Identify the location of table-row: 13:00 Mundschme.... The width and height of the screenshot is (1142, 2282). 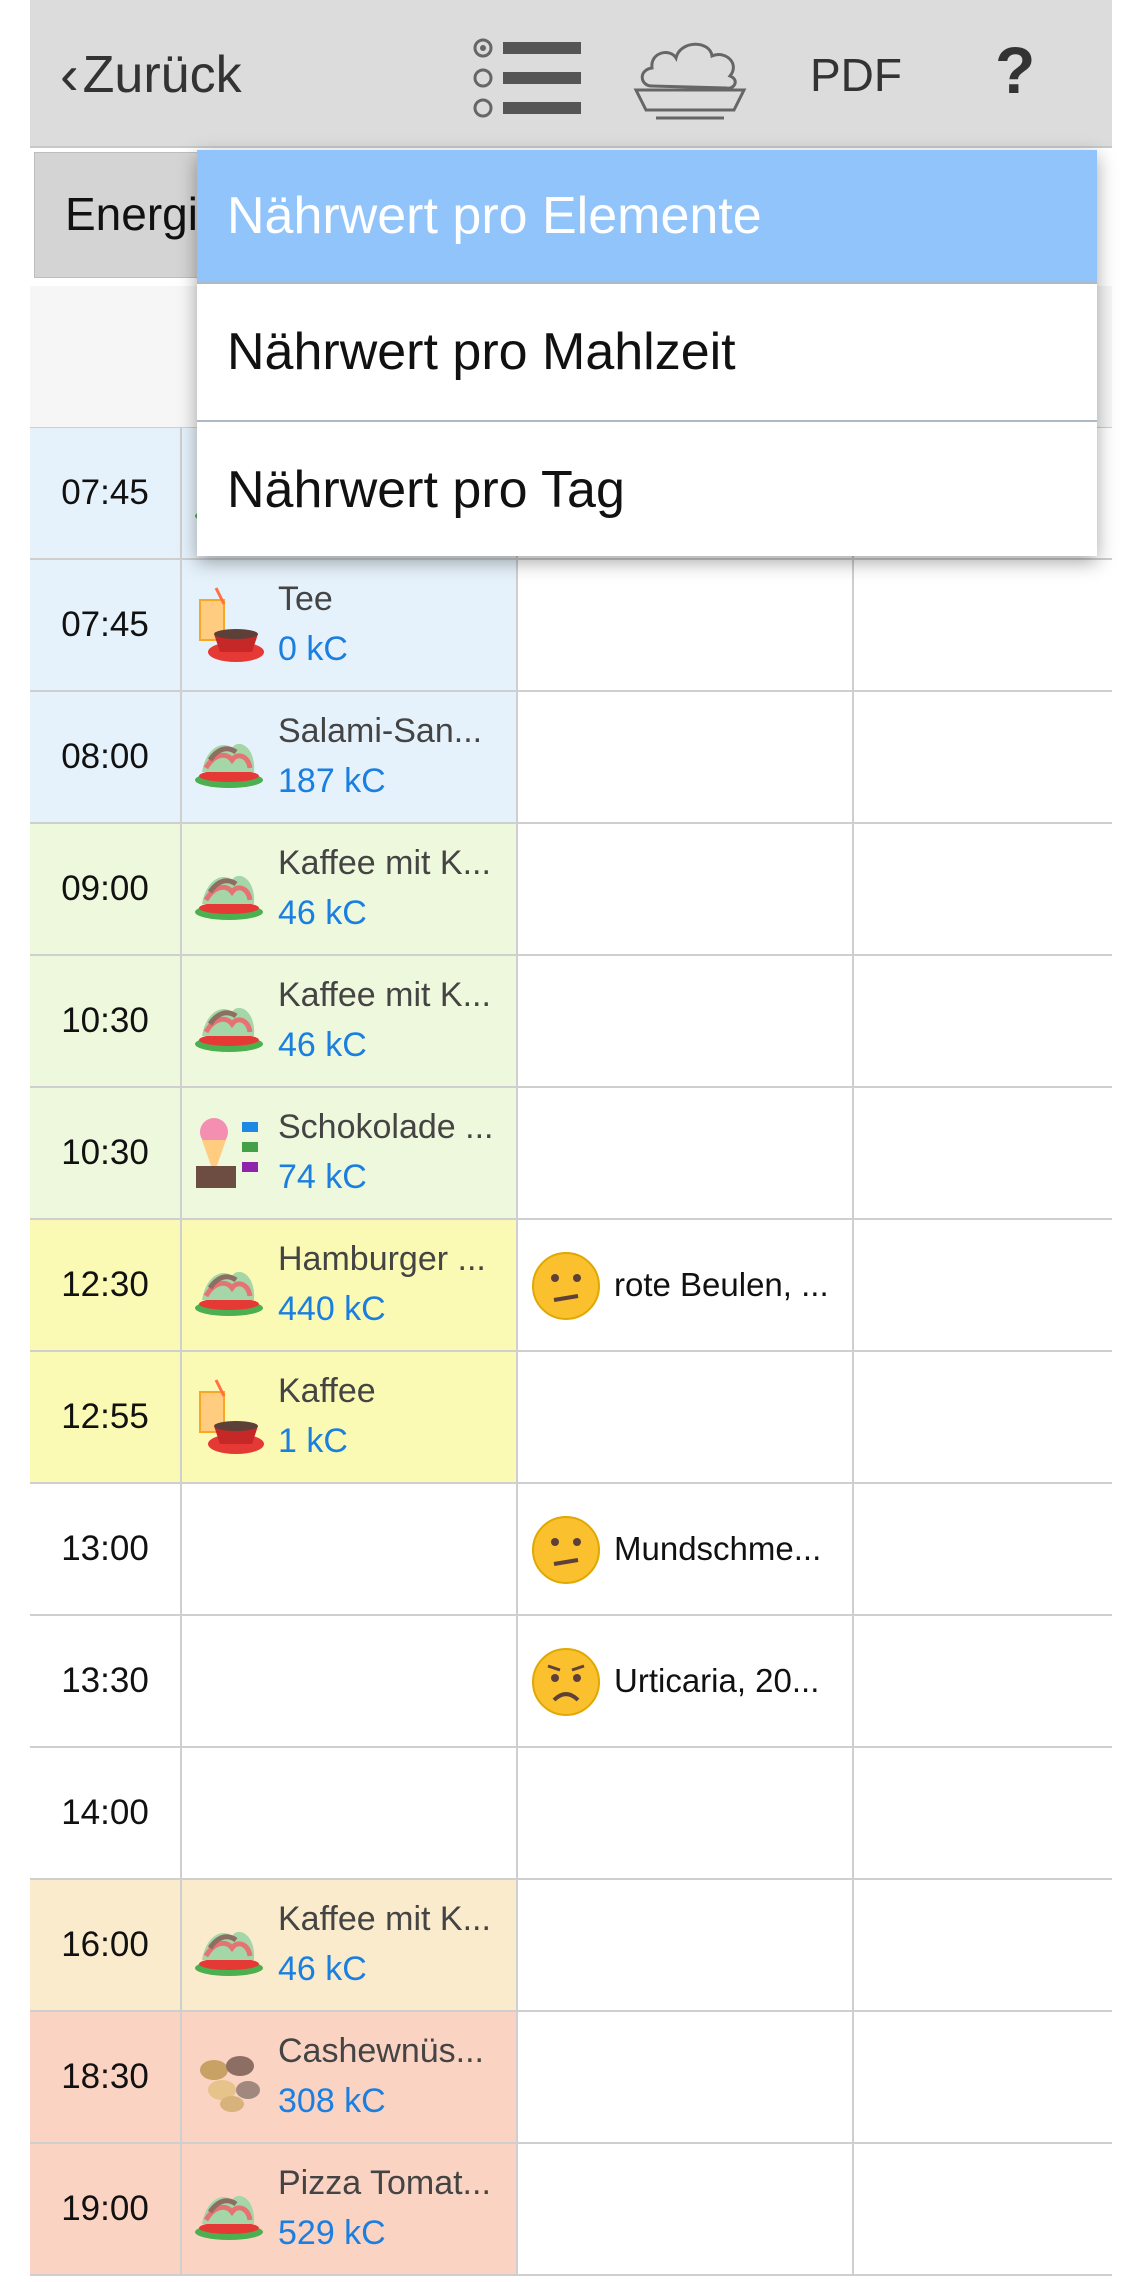
(571, 1550).